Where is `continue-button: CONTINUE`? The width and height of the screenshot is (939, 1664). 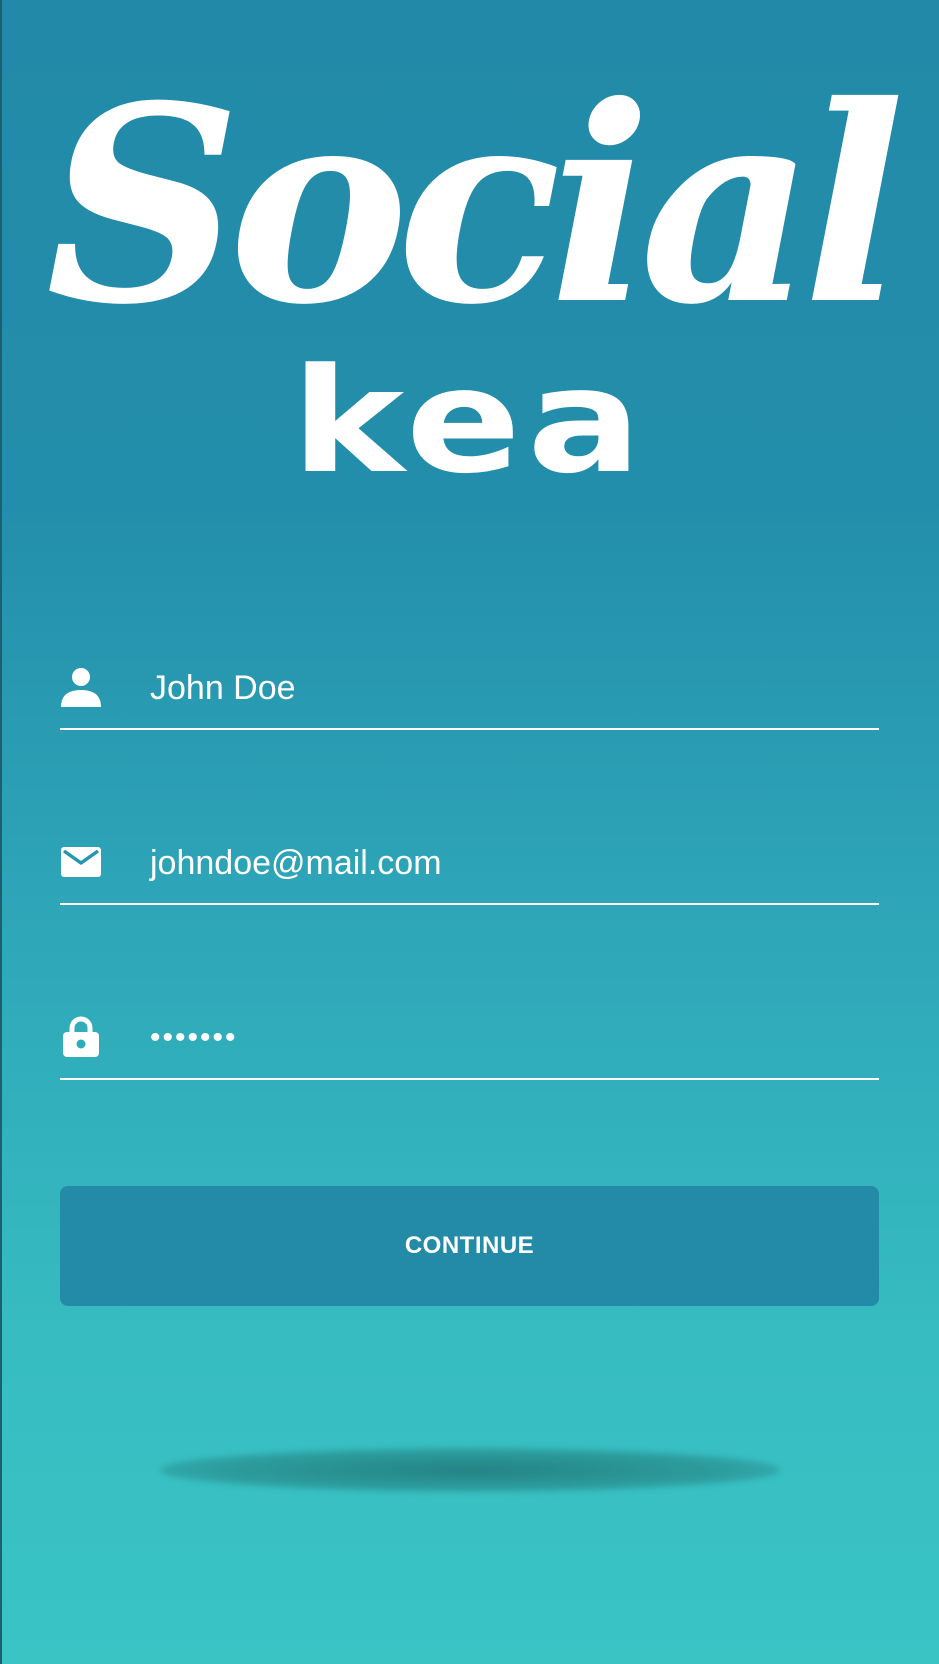 continue-button: CONTINUE is located at coordinates (469, 1246).